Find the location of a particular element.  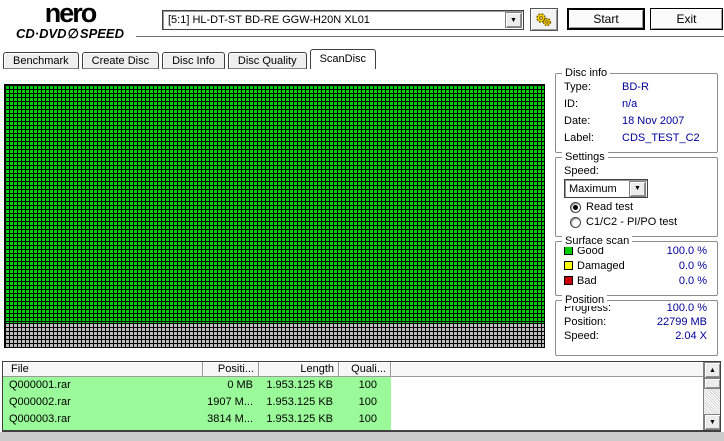

table-row: Q000002.rar 1907 M... 1.953.125 KB 100 is located at coordinates (361, 402).